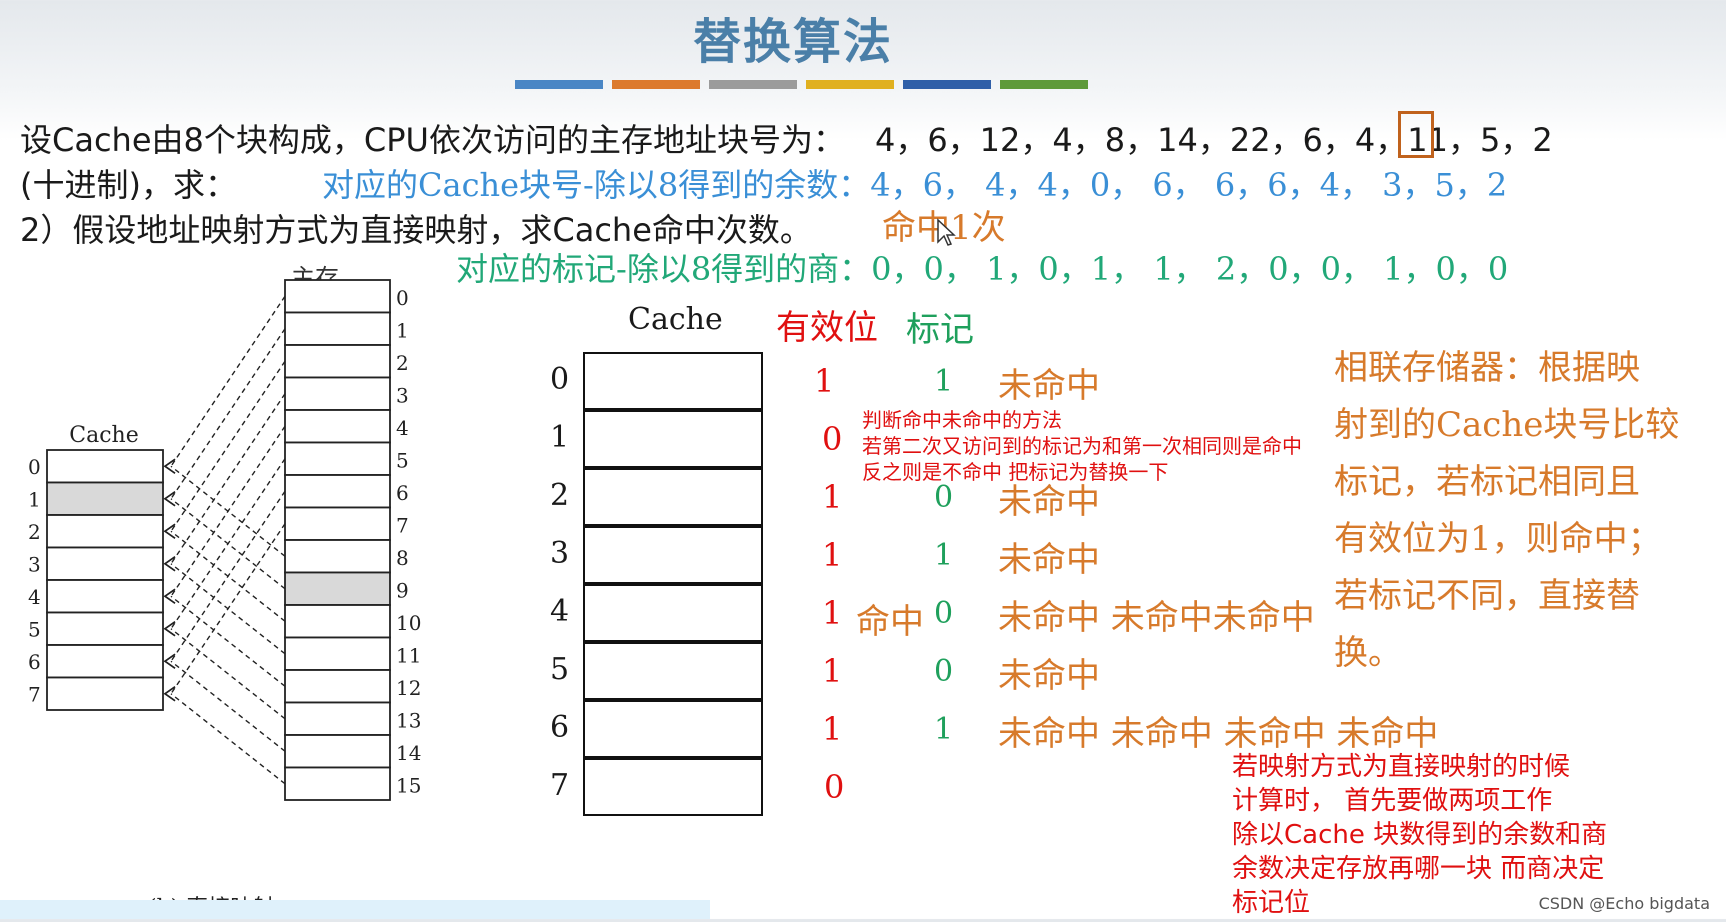  I want to click on figure-cache-index: 4, so click(34, 597).